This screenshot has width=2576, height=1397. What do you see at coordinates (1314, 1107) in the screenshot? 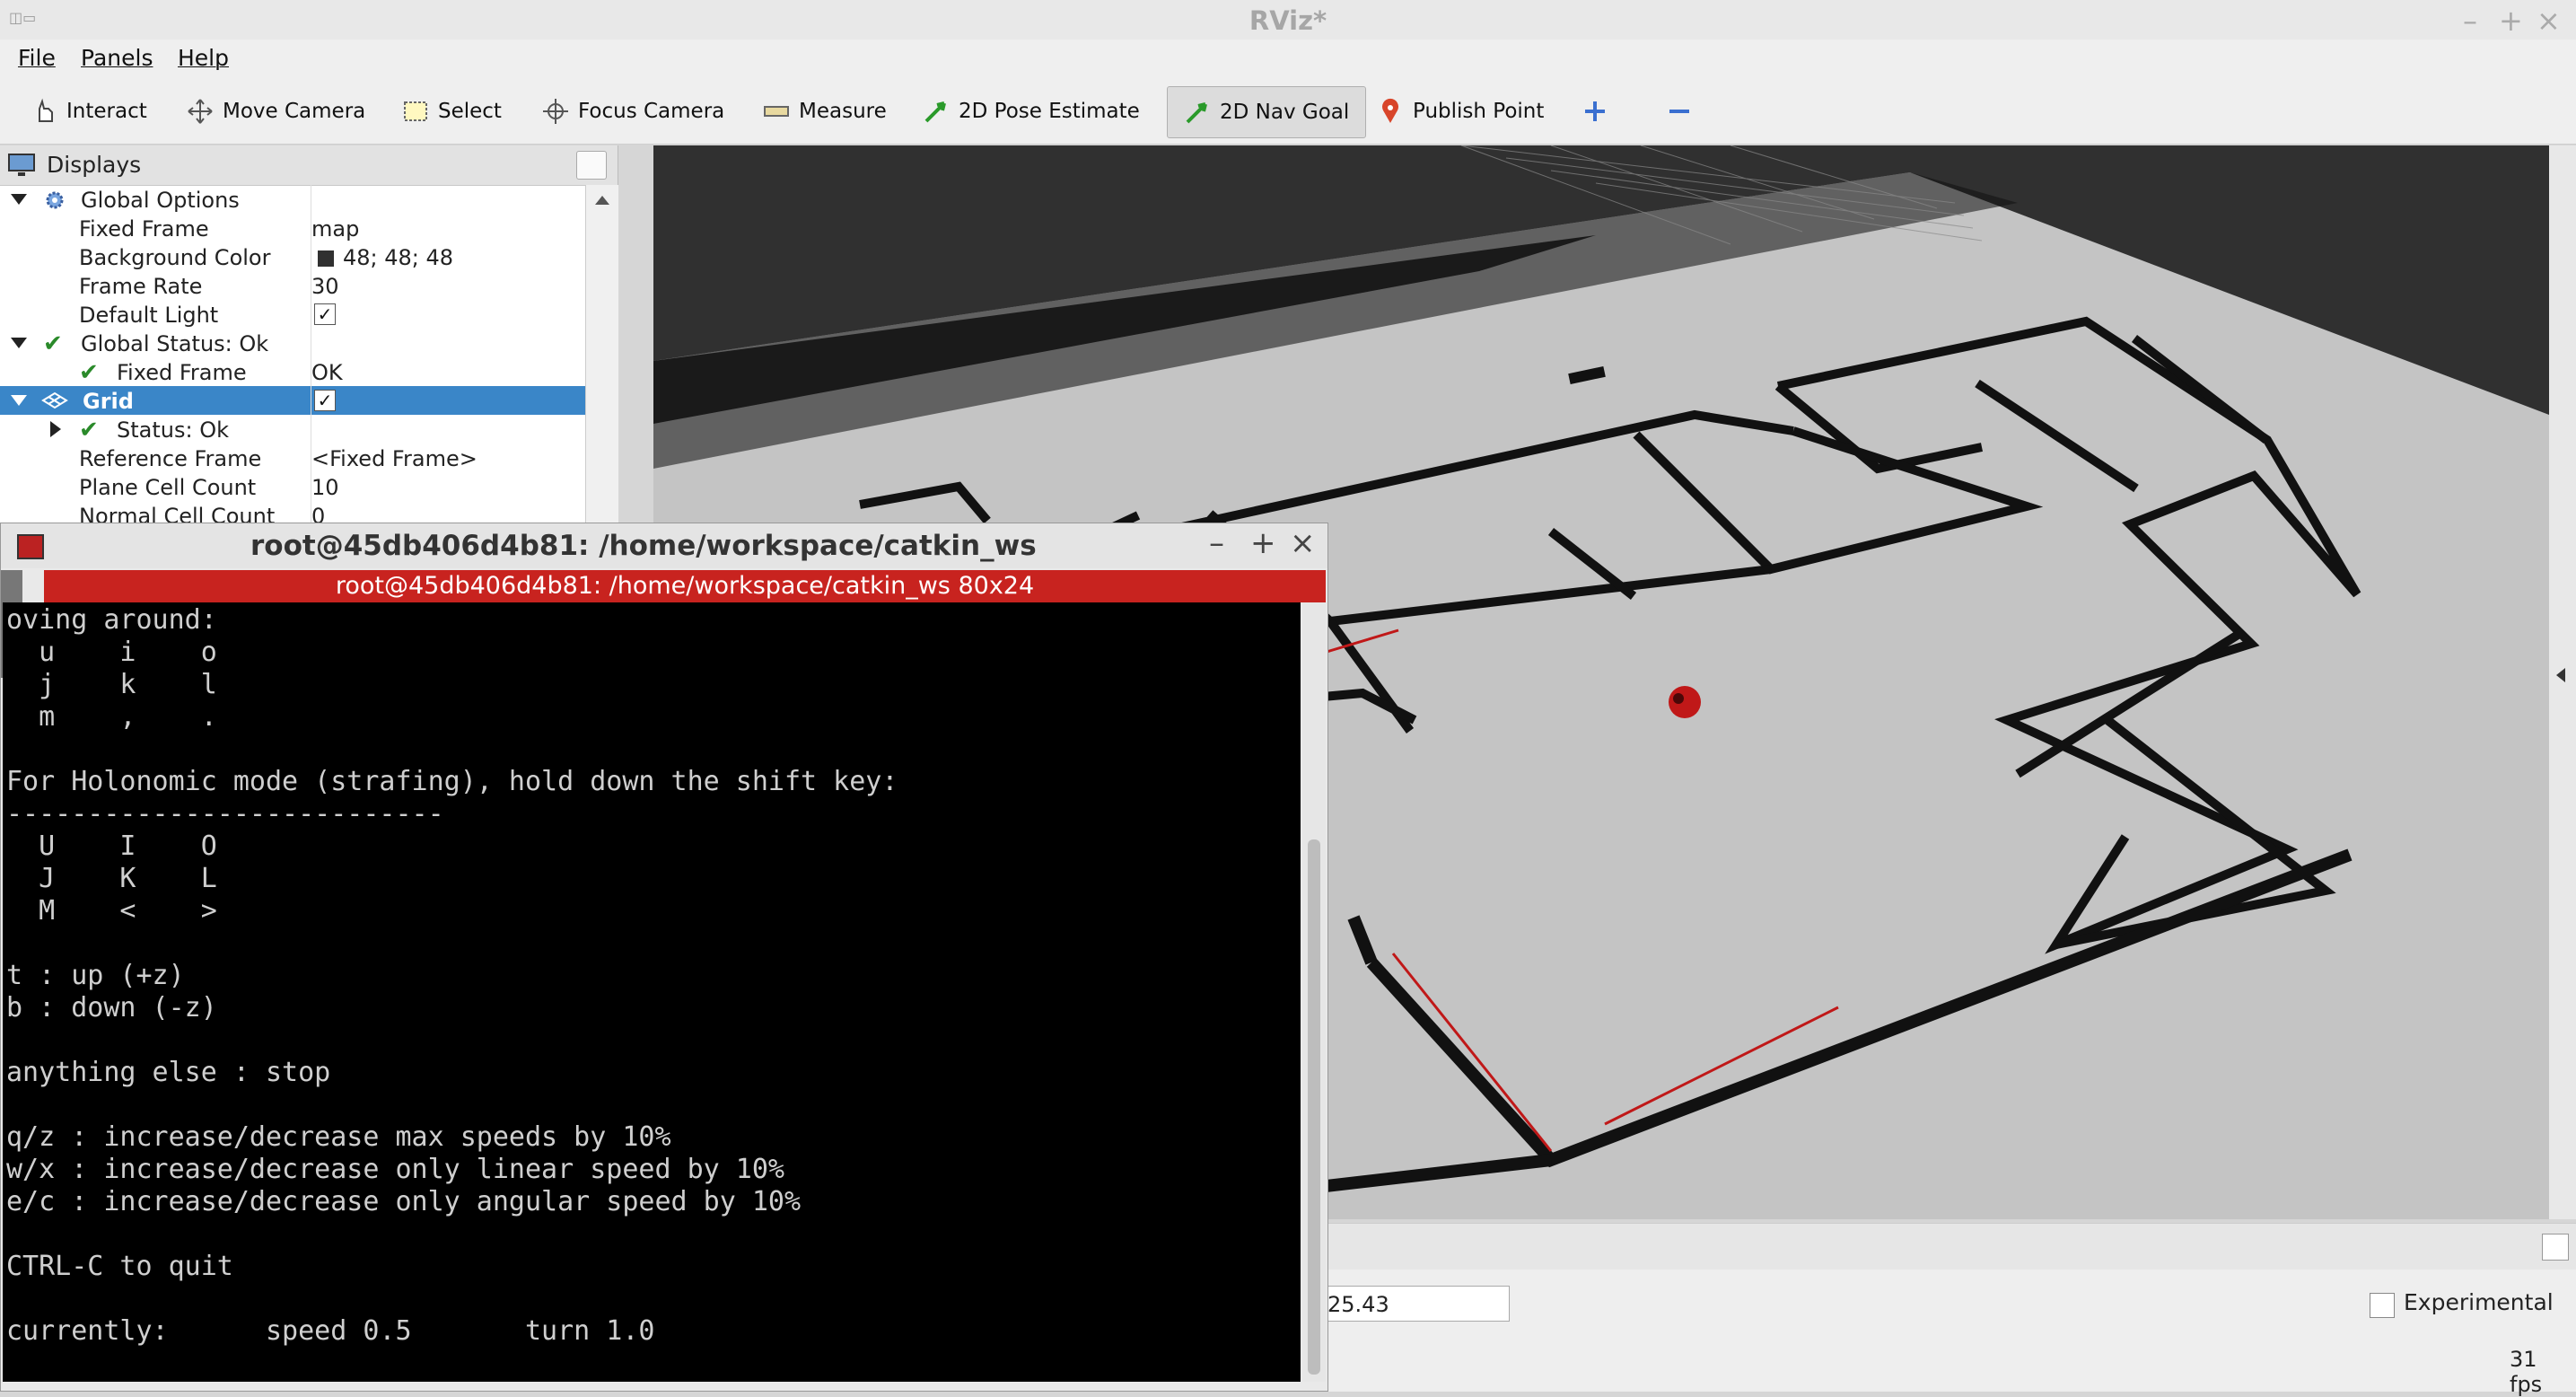
I see `scroll-thumb` at bounding box center [1314, 1107].